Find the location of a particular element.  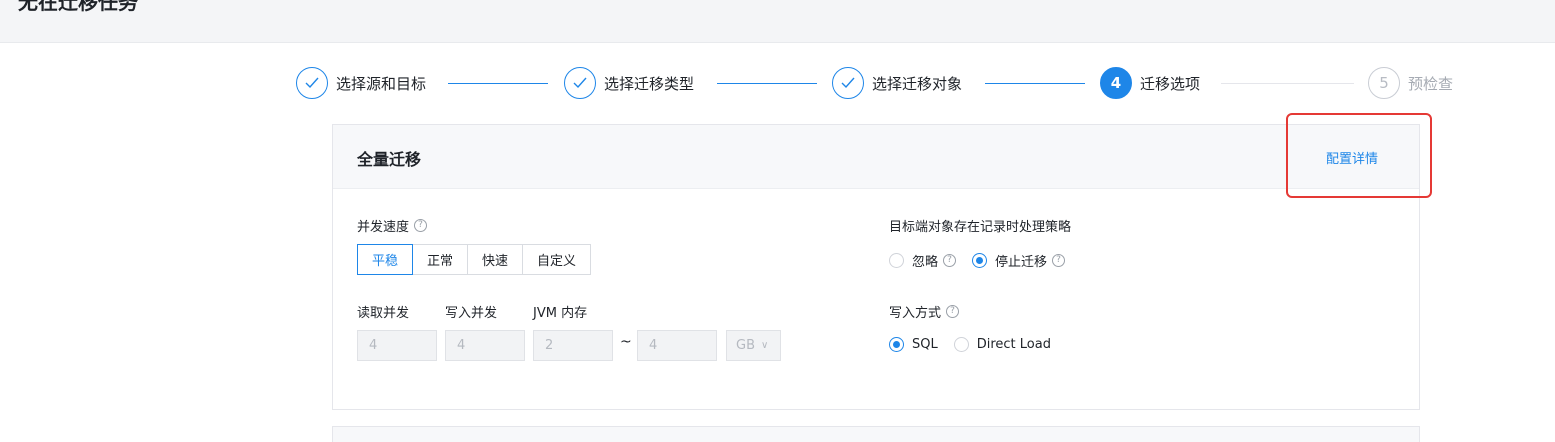

jvm-memory-min-input: 2 is located at coordinates (573, 345).